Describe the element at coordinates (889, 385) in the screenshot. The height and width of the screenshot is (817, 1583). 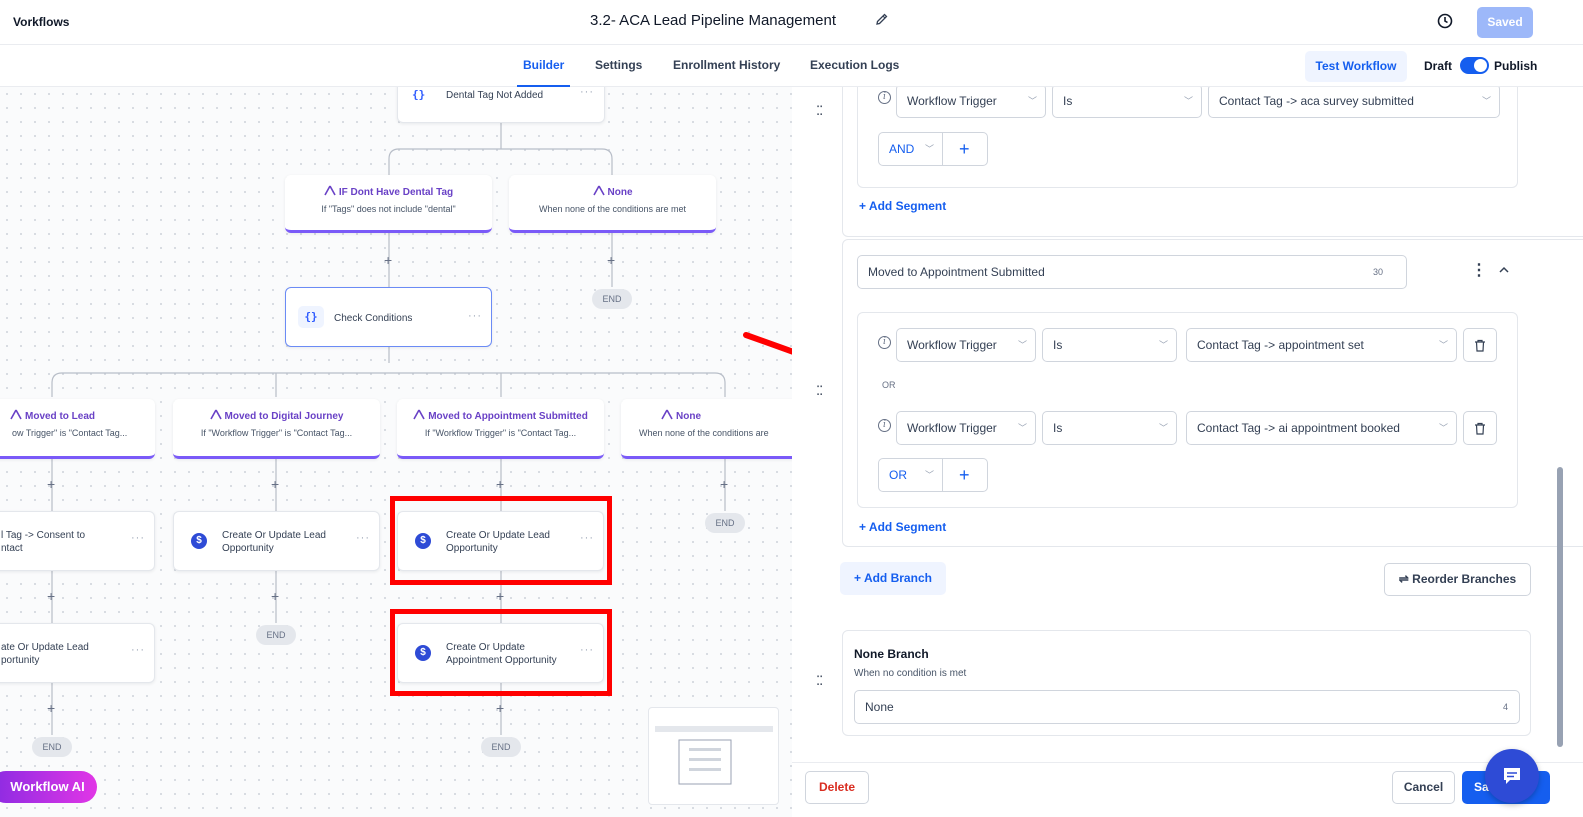
I see `or-separator: OR` at that location.